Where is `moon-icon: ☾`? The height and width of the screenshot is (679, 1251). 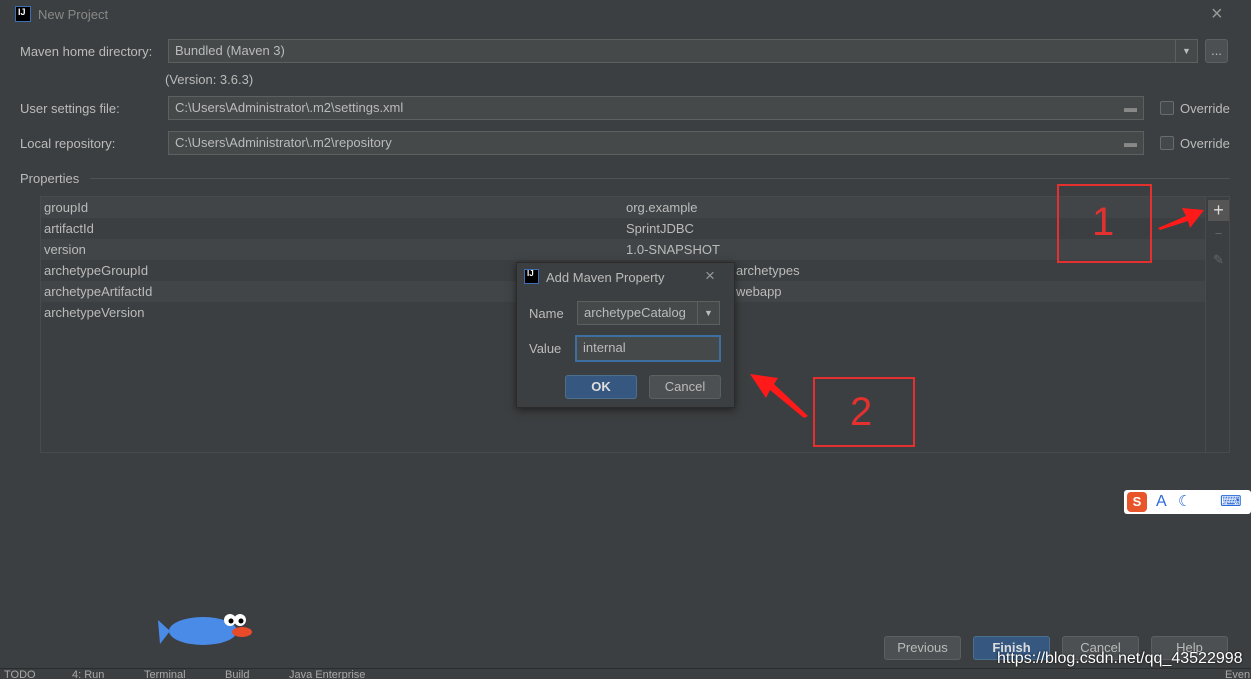 moon-icon: ☾ is located at coordinates (1184, 501).